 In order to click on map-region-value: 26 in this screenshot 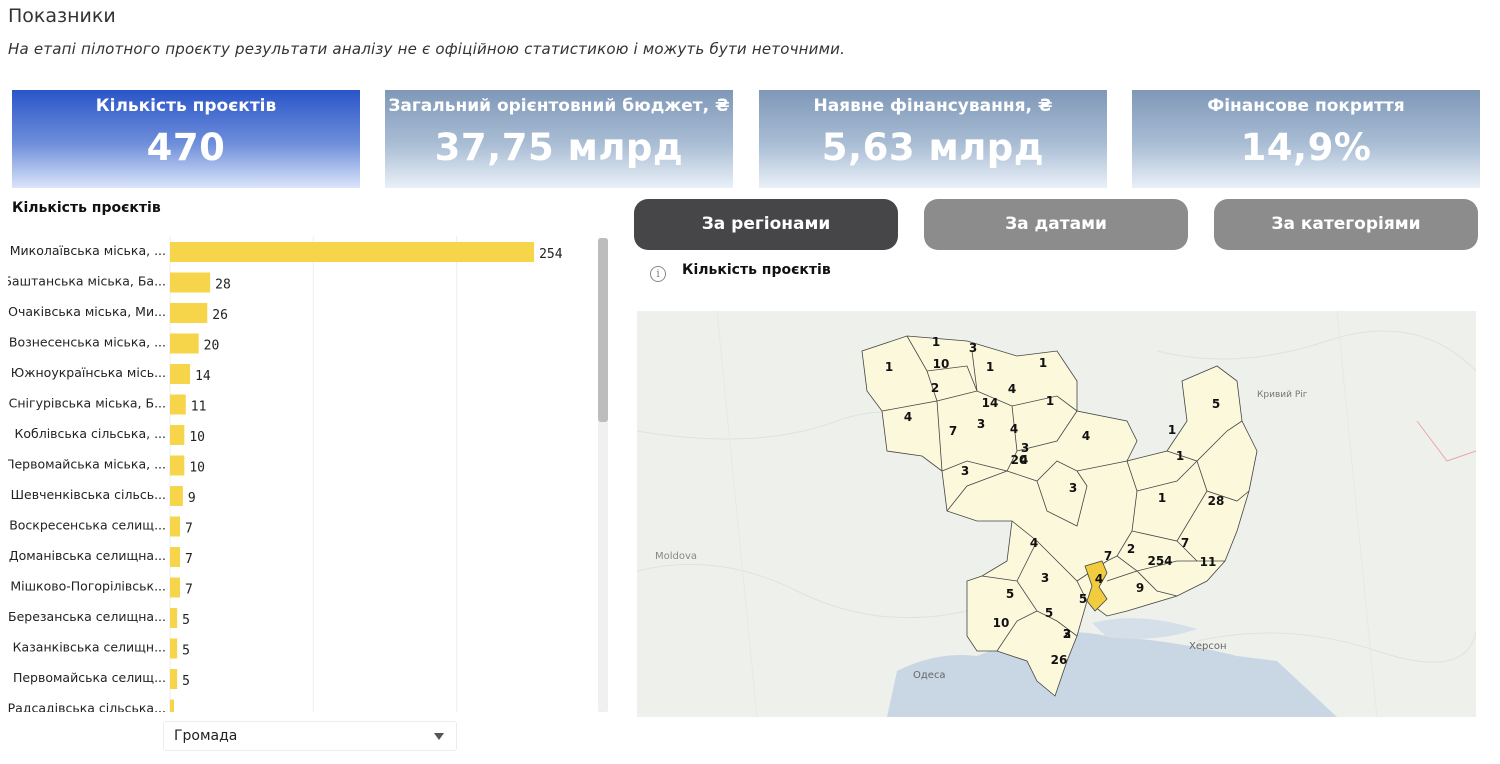, I will do `click(1059, 660)`.